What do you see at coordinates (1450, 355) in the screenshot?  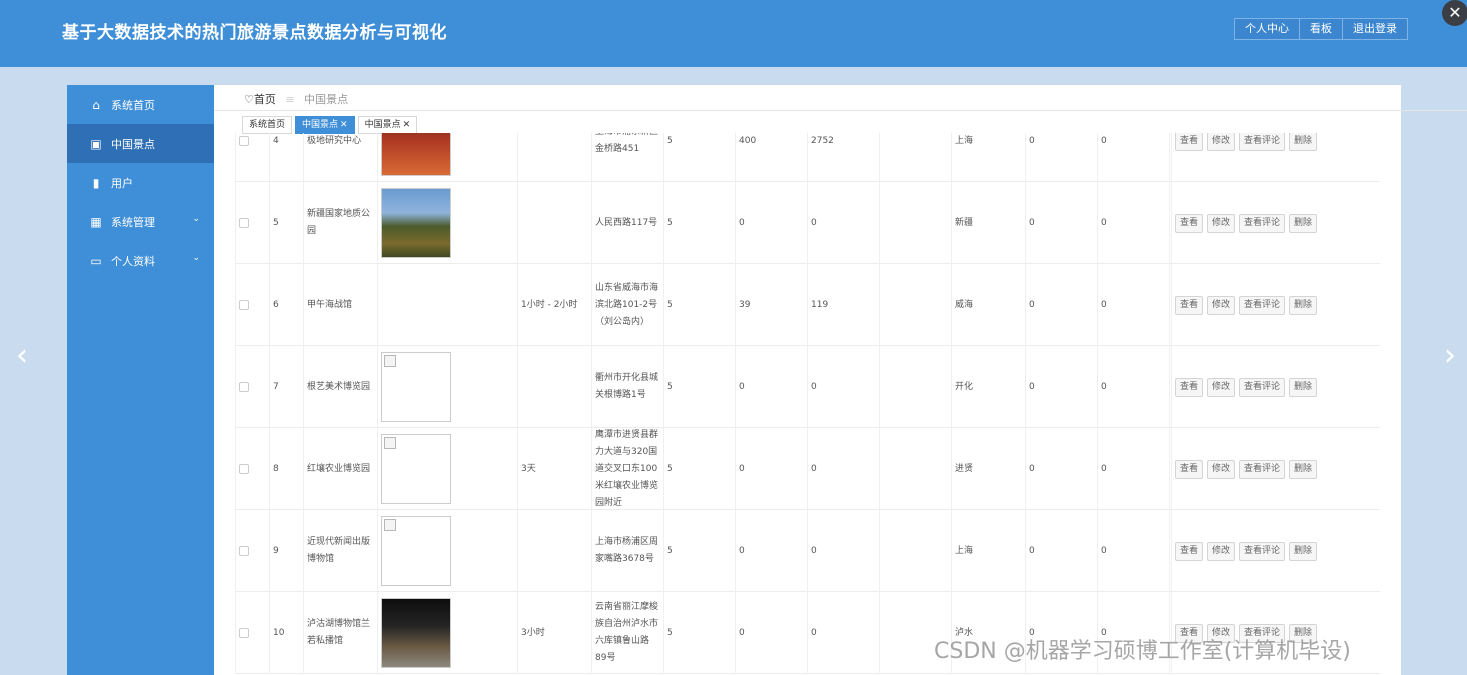 I see `next-arrow-icon: ›` at bounding box center [1450, 355].